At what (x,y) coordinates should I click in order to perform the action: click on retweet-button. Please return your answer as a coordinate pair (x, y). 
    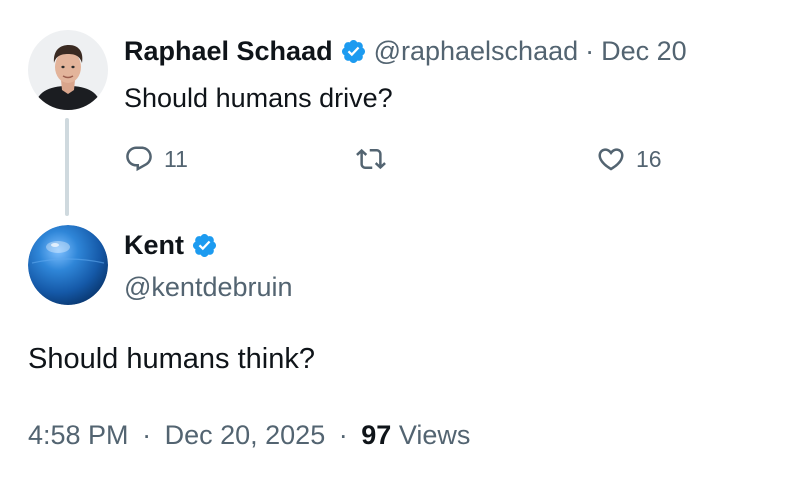
    Looking at the image, I should click on (371, 159).